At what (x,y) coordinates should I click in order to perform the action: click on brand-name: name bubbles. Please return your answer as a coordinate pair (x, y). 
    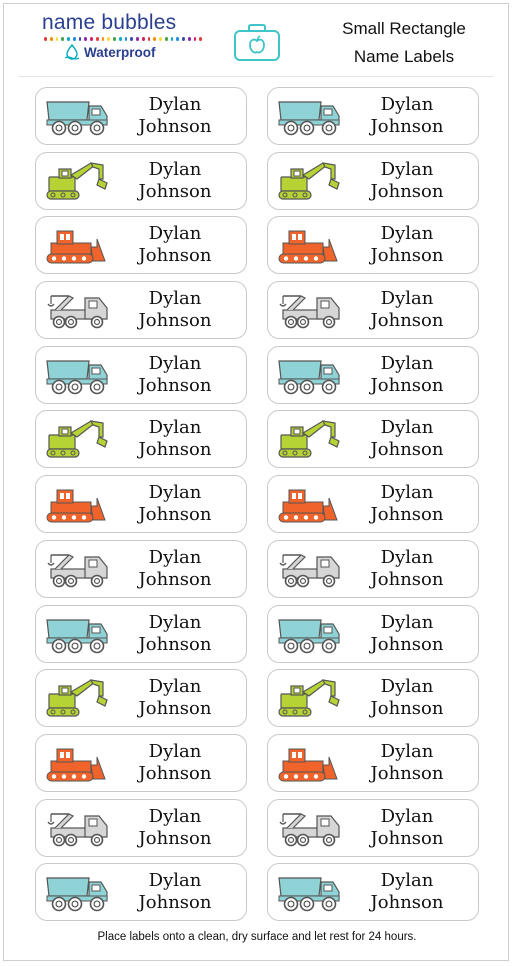
    Looking at the image, I should click on (109, 22).